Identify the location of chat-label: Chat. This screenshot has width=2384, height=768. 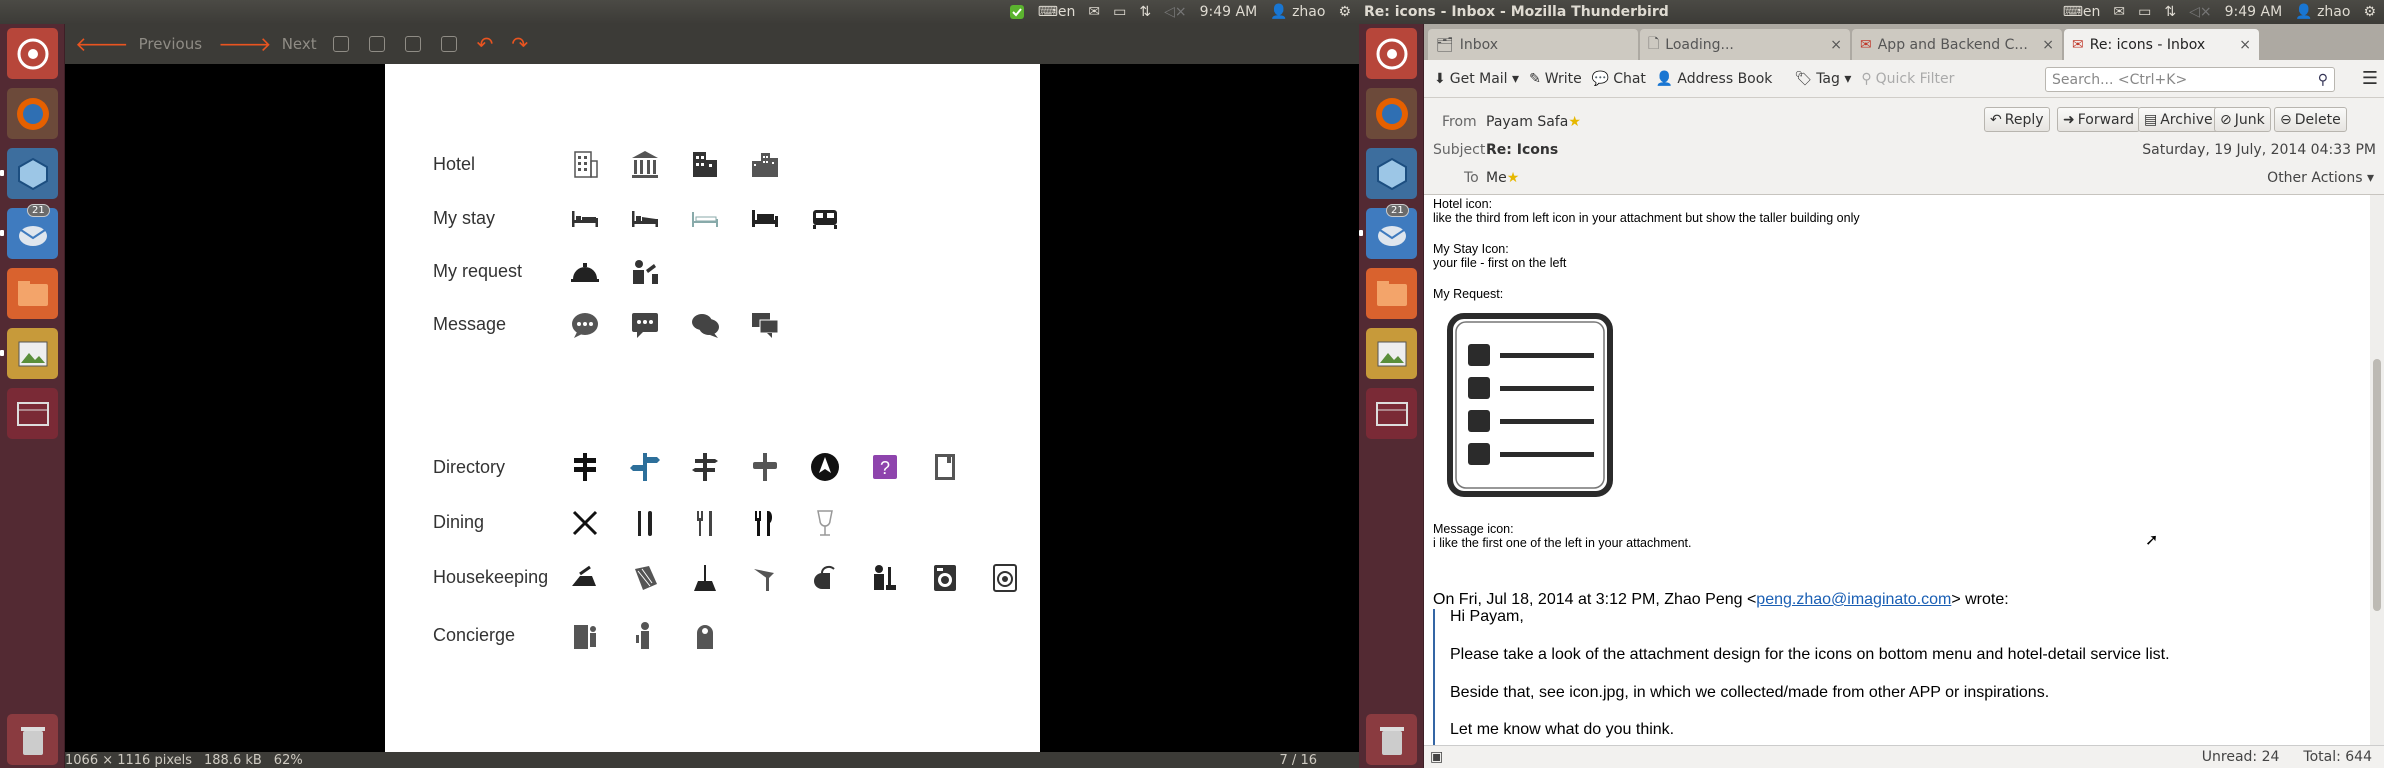
(1629, 78).